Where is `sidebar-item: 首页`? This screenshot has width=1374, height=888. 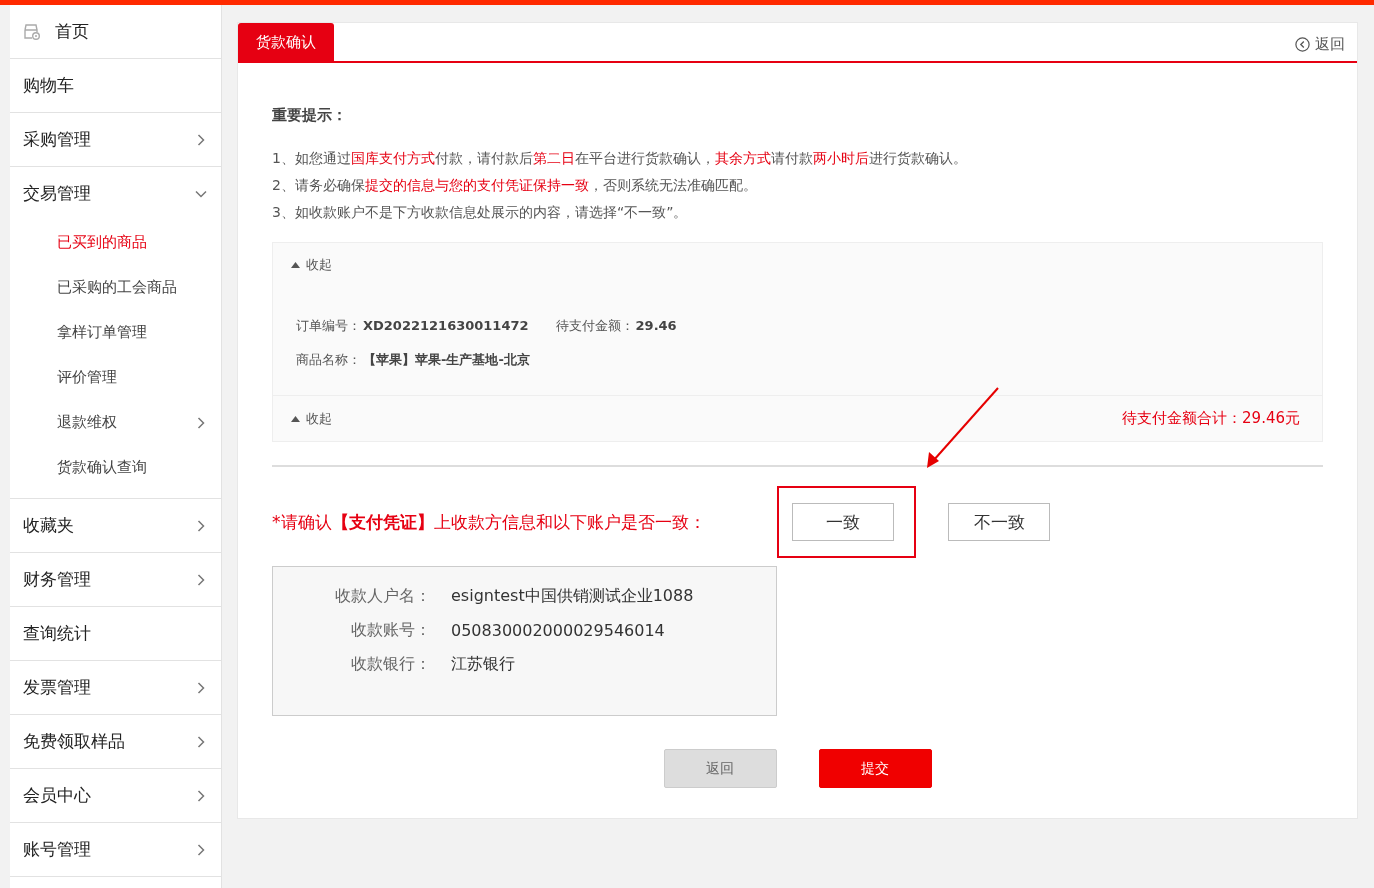 sidebar-item: 首页 is located at coordinates (115, 31).